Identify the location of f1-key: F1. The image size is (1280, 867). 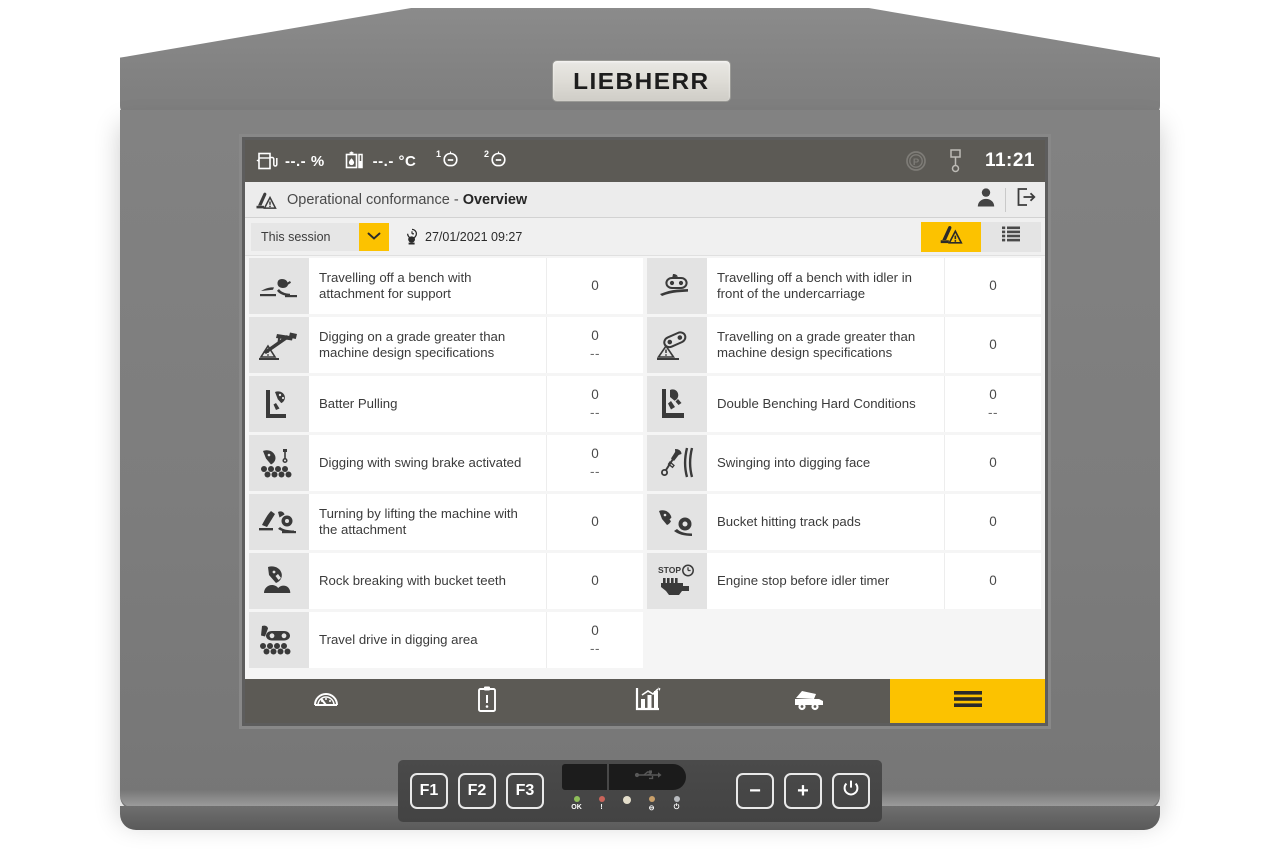
(429, 791).